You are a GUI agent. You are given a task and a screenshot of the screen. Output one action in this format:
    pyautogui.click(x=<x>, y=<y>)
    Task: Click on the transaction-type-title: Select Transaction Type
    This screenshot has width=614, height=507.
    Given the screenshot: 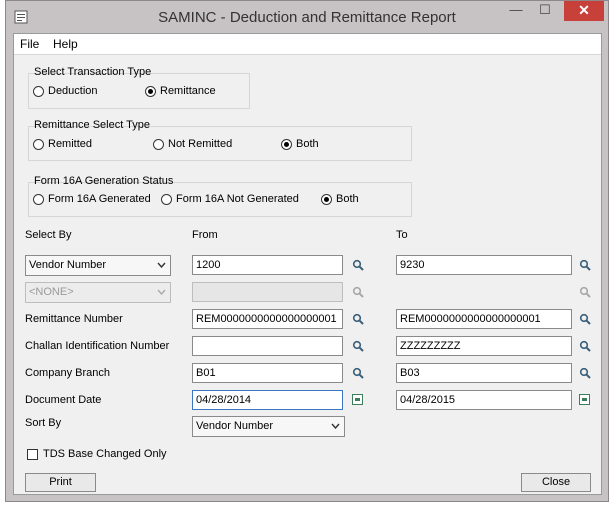 What is the action you would take?
    pyautogui.click(x=93, y=72)
    